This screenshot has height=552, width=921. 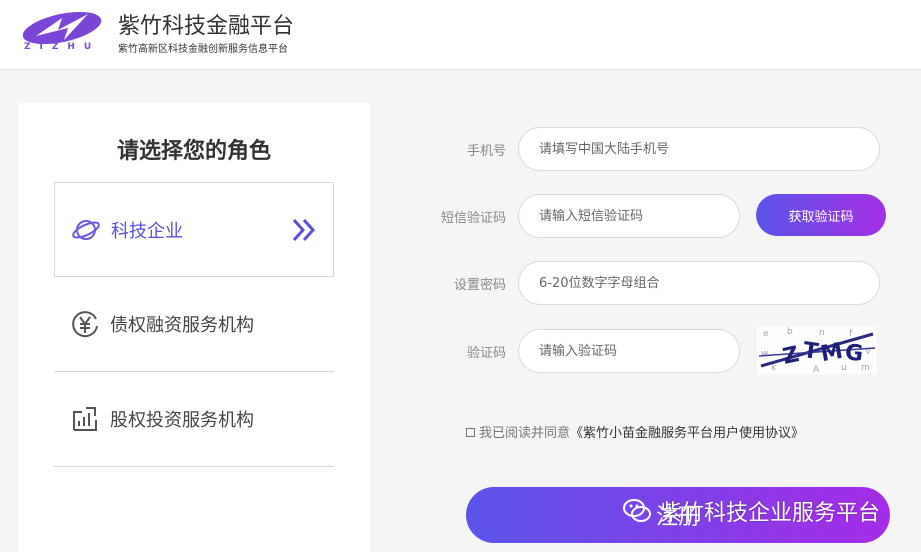 I want to click on svg-text: n, so click(x=822, y=333).